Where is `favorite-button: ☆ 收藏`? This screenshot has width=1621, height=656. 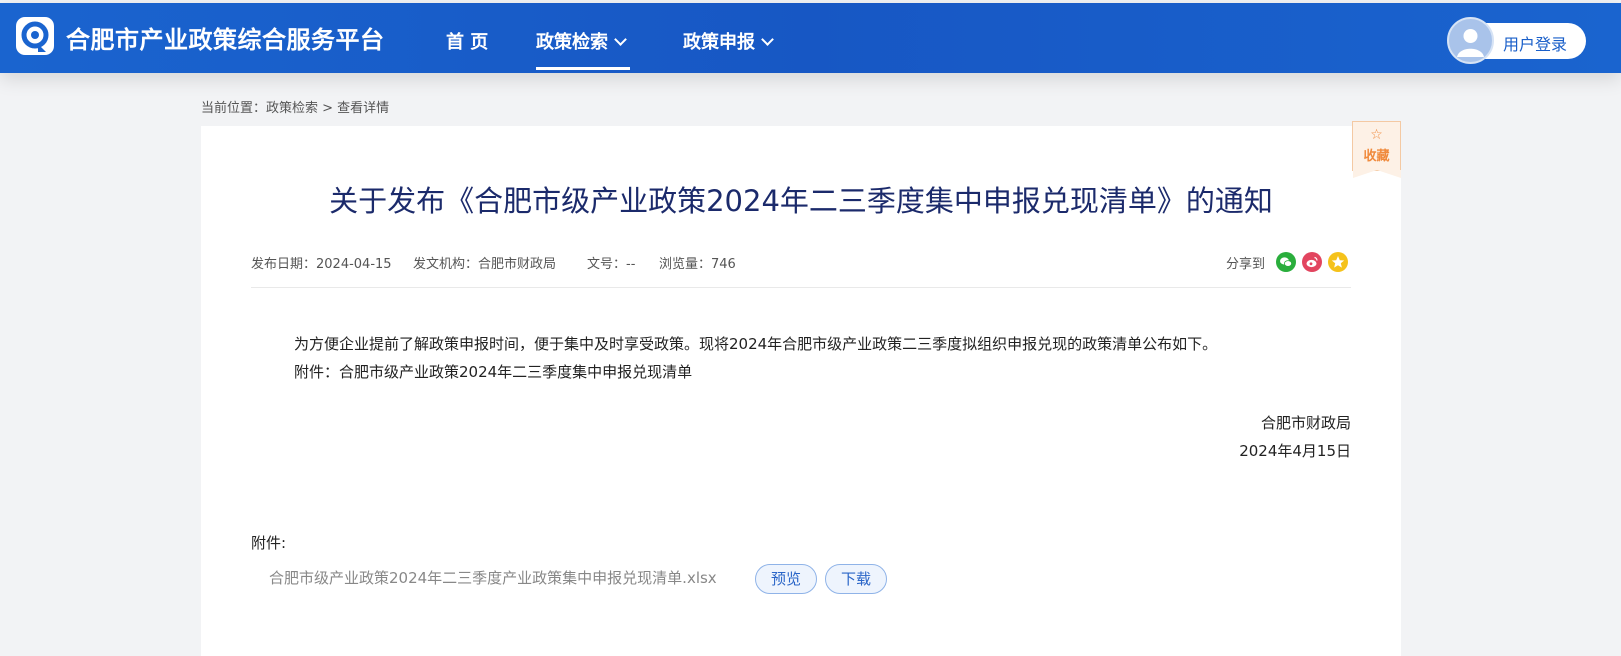
favorite-button: ☆ 收藏 is located at coordinates (1376, 149).